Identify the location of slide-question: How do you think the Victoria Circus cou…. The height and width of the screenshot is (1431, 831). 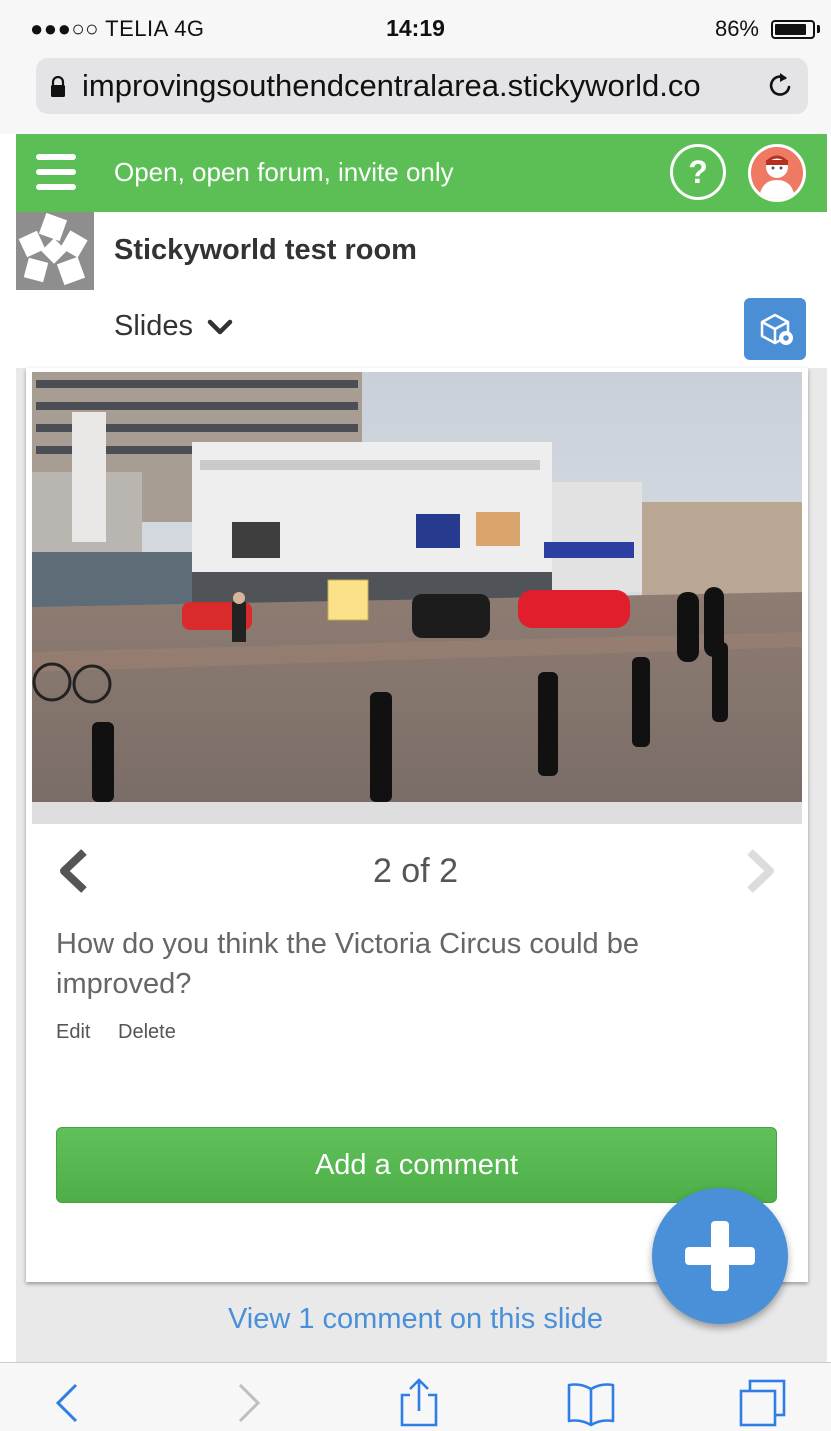
(347, 964).